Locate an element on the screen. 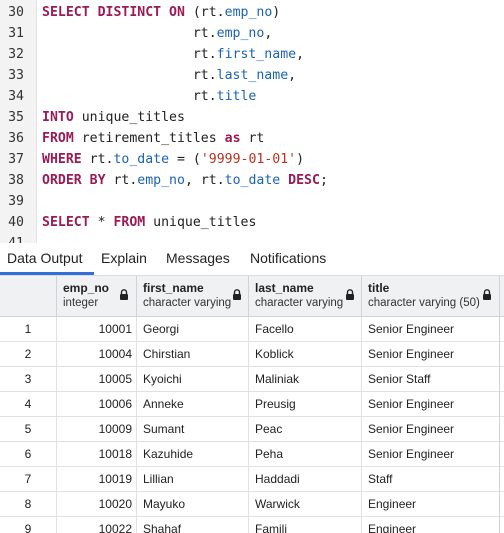 The width and height of the screenshot is (504, 533). row-index: 8 is located at coordinates (28, 504).